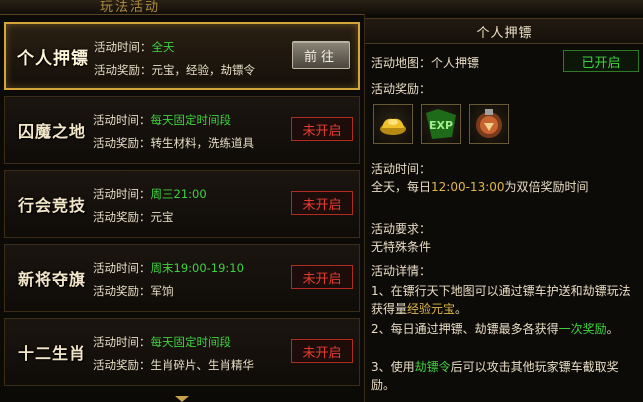  What do you see at coordinates (401, 187) in the screenshot?
I see `time-prefix: 全天，每日` at bounding box center [401, 187].